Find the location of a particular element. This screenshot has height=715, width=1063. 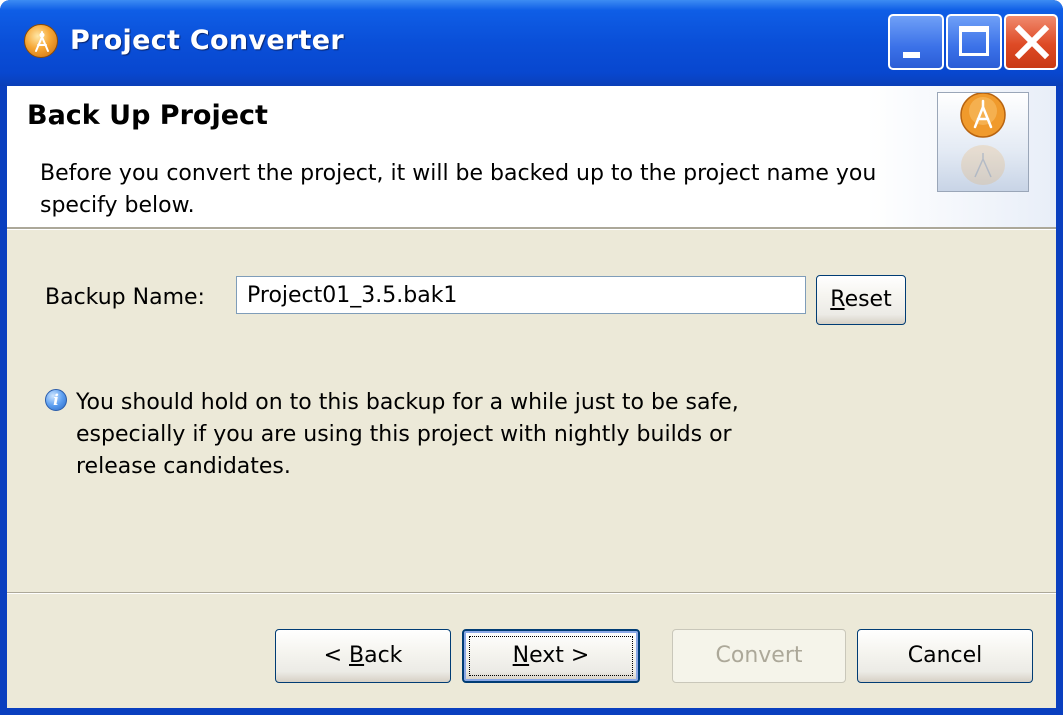

maximize-button is located at coordinates (974, 42).